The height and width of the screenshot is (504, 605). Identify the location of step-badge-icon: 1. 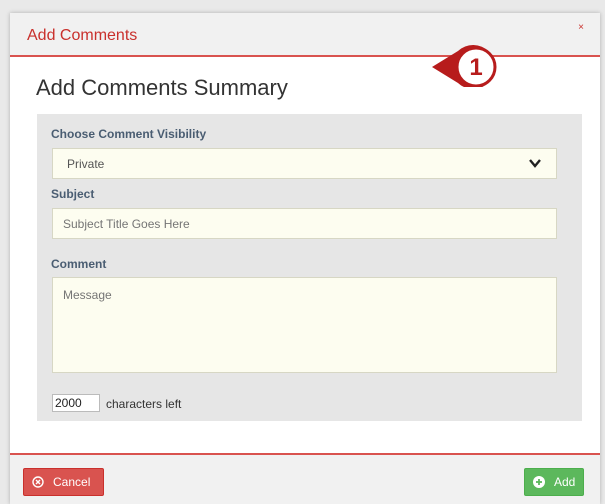
(464, 66).